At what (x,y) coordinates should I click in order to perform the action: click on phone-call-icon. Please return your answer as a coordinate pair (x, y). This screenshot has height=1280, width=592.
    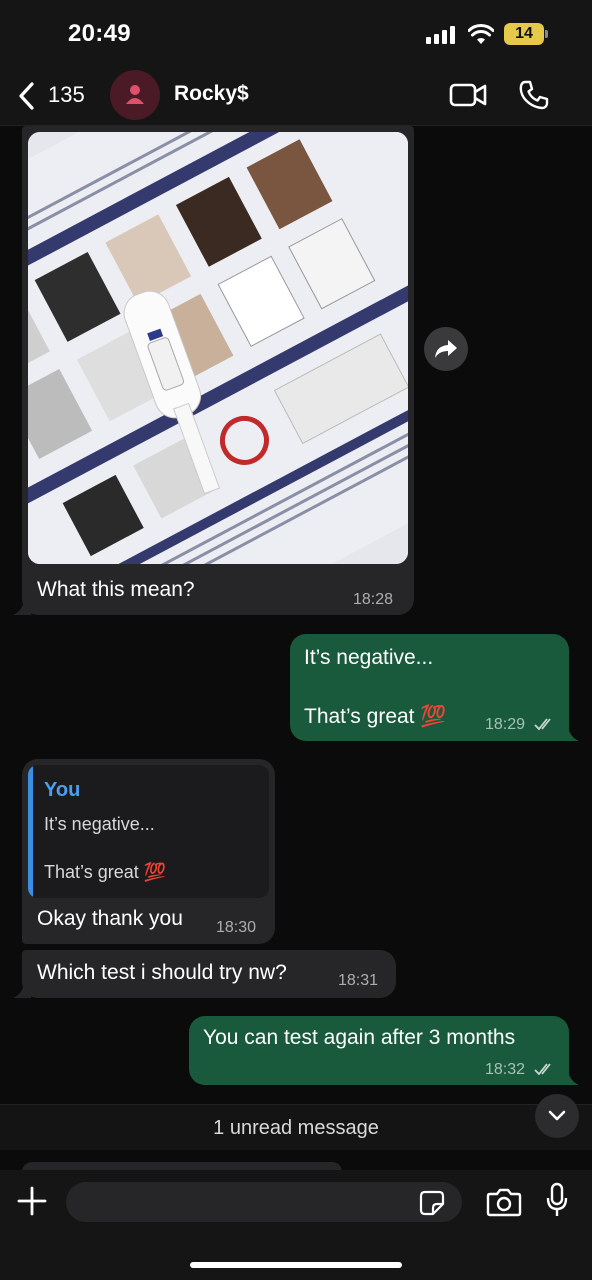
    Looking at the image, I should click on (534, 95).